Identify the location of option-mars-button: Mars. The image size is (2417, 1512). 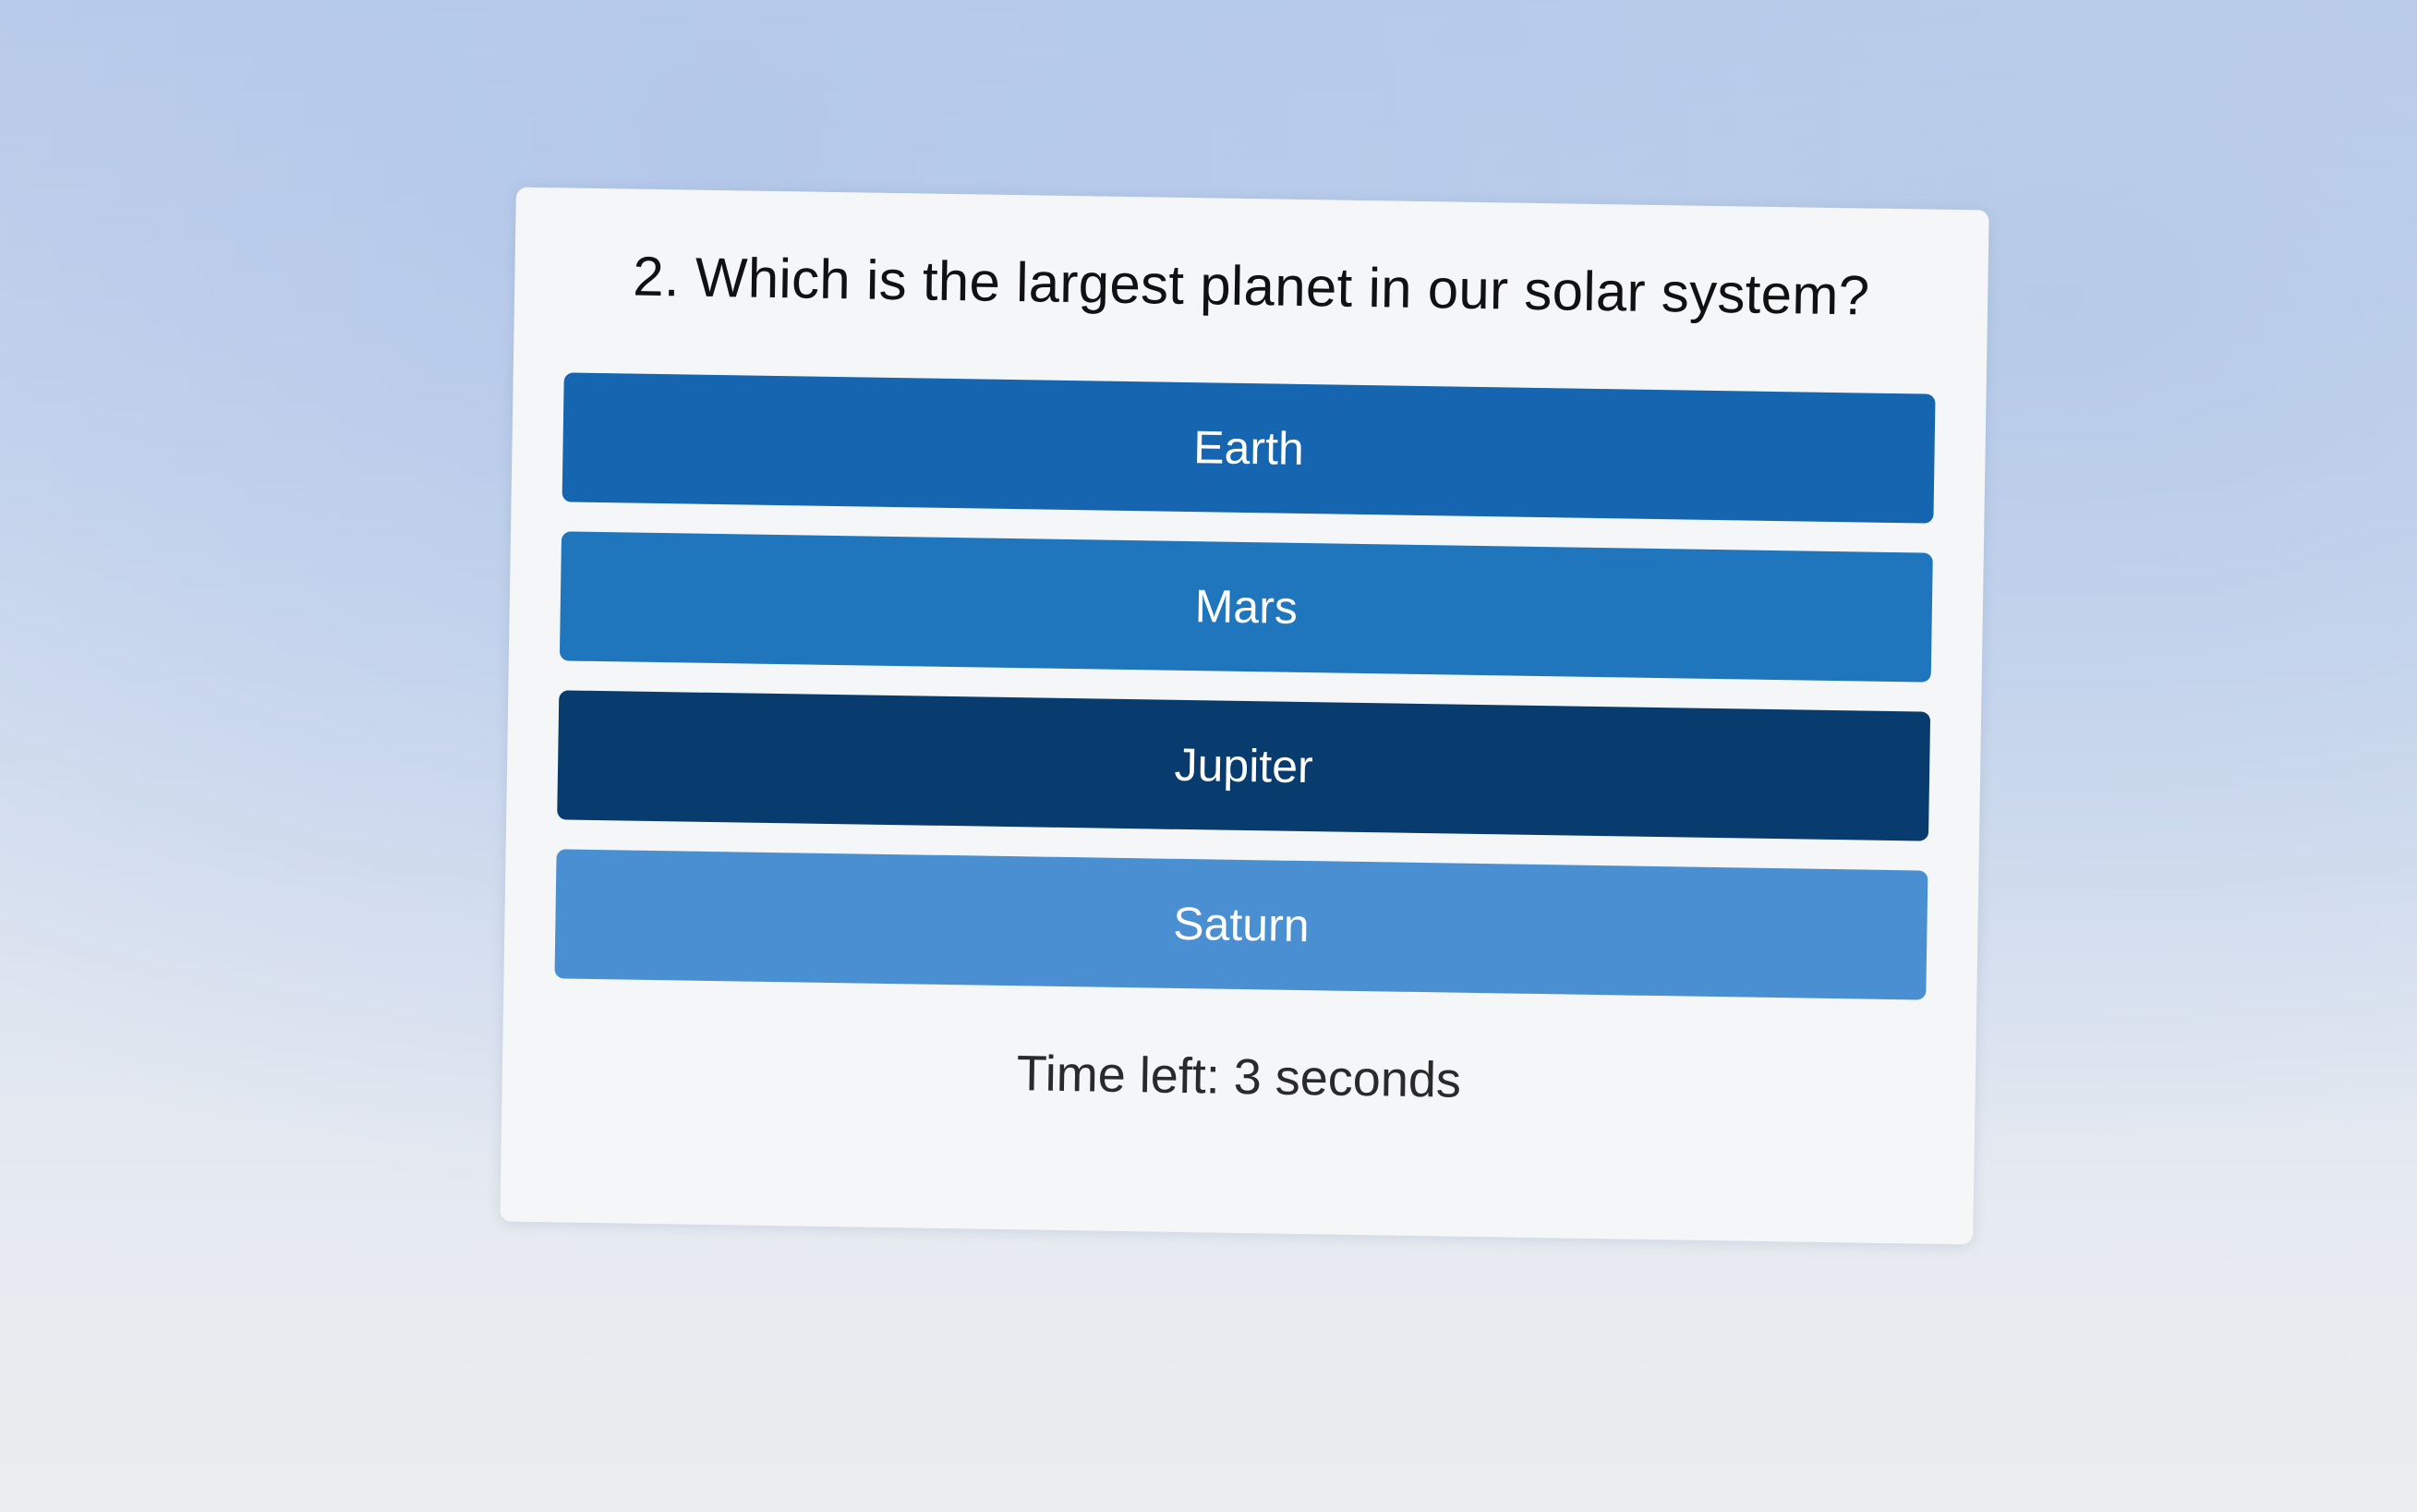
(1246, 607).